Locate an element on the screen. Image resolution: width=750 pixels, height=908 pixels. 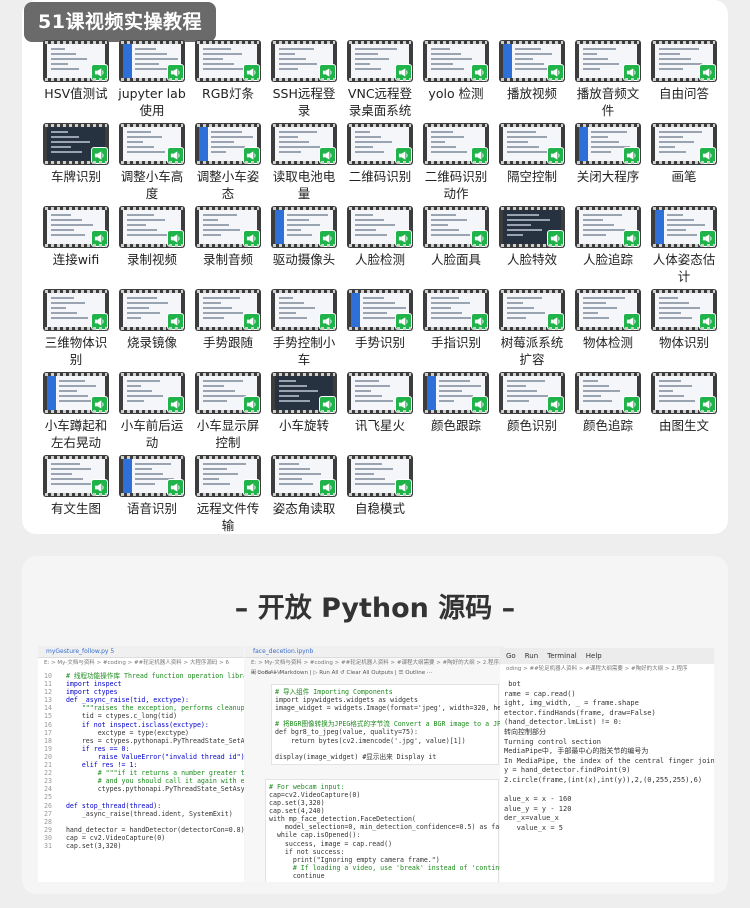
lesson-item: 小车旋转 is located at coordinates (304, 413).